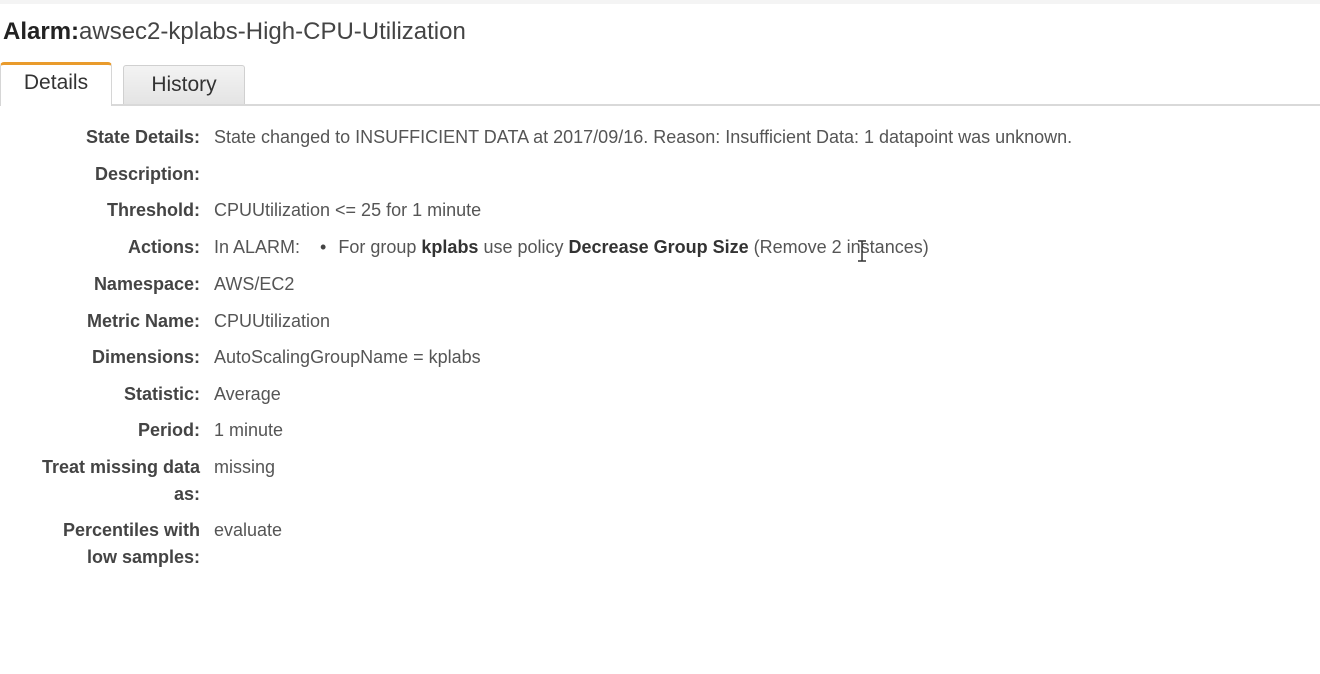  What do you see at coordinates (660, 399) in the screenshot?
I see `statistic-row: Statistic: Average` at bounding box center [660, 399].